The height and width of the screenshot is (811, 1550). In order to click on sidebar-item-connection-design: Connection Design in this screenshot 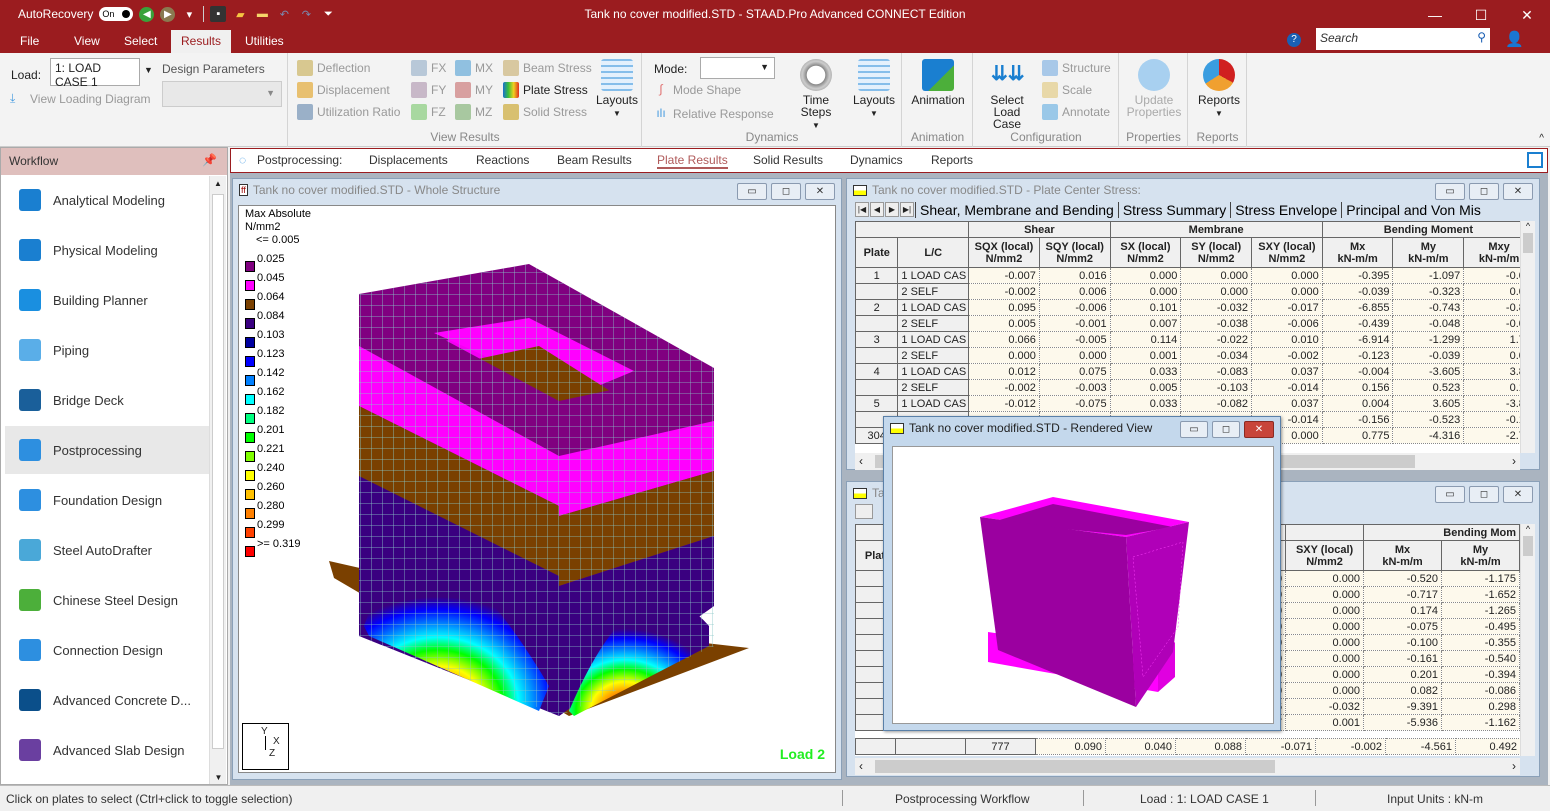, I will do `click(107, 650)`.